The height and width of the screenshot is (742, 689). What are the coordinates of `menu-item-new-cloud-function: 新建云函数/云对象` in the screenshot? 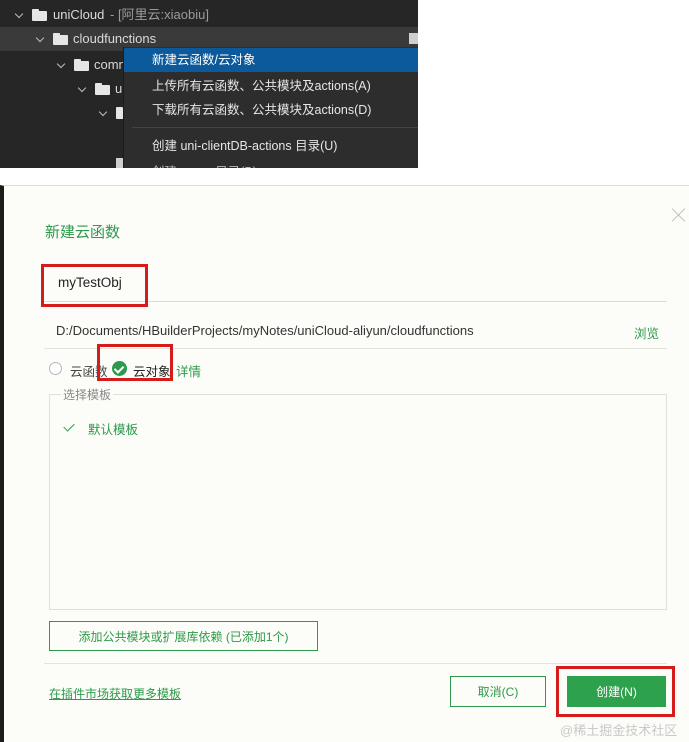 It's located at (271, 60).